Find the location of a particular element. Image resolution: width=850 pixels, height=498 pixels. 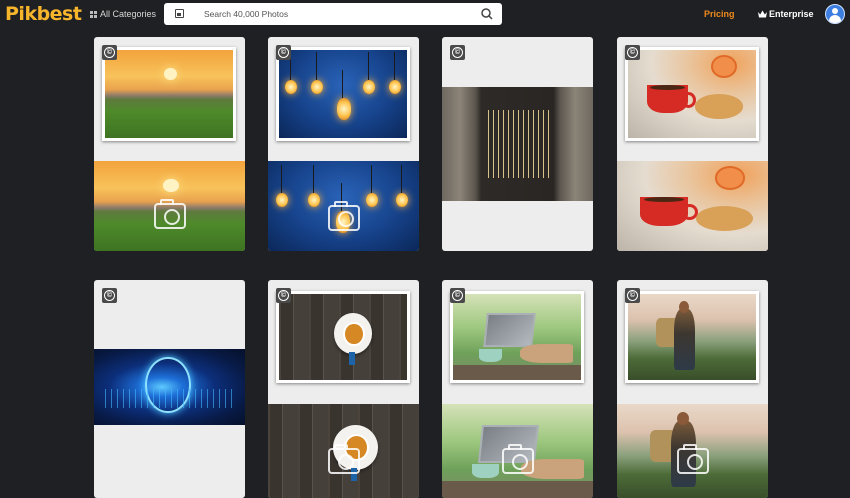

all-categories-button: All Categories is located at coordinates (123, 14).